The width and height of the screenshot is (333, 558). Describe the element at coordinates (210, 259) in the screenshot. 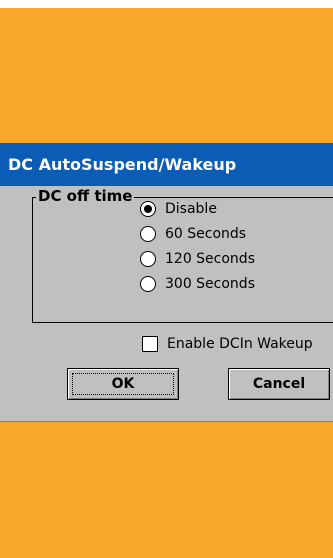

I see `radio-label: 120 Seconds` at that location.